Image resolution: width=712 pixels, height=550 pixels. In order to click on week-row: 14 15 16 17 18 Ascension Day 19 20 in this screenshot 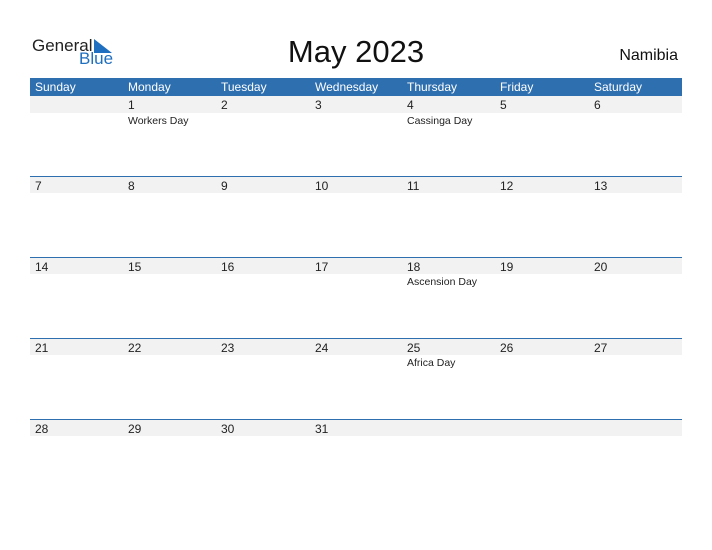, I will do `click(356, 297)`.